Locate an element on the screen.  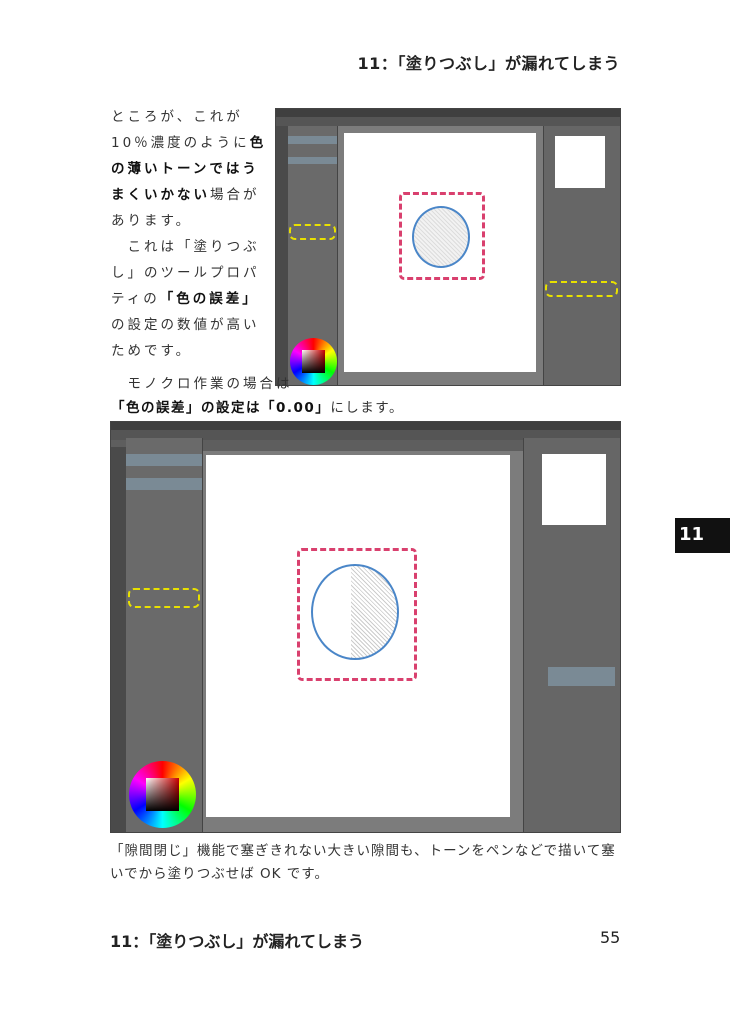
text: ところが、これが10％濃度のように is located at coordinates (180, 130).